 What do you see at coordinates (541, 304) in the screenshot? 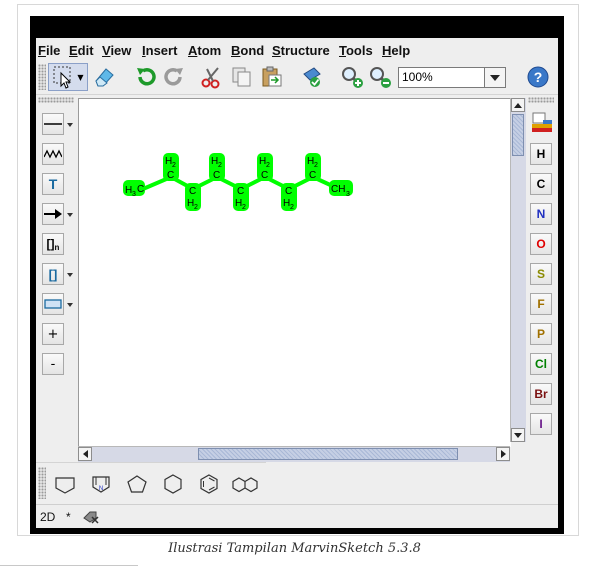
I see `atom-button-f: F` at bounding box center [541, 304].